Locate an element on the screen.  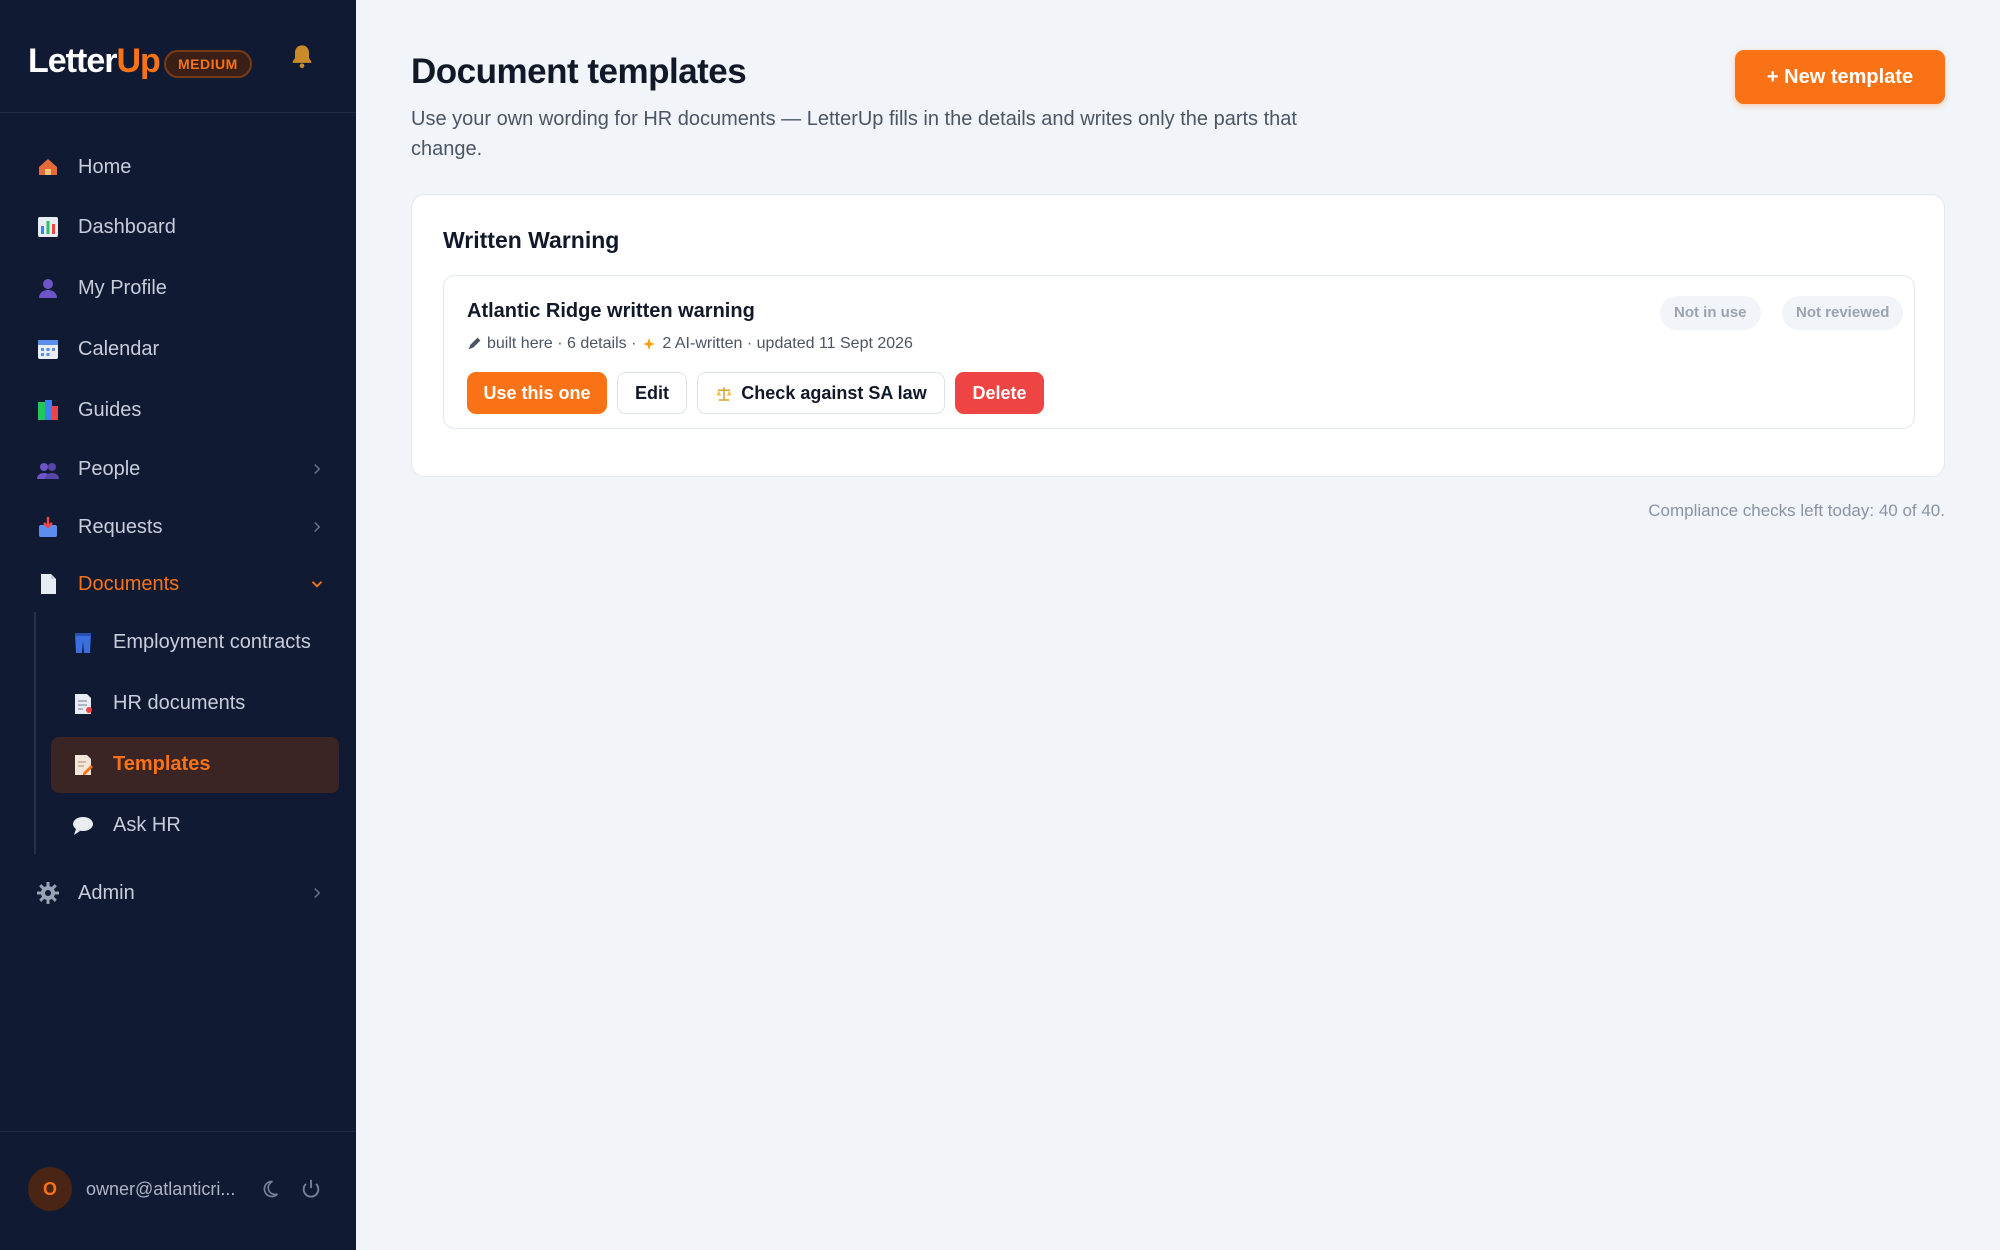
sidebar-item-templates: Templates is located at coordinates (195, 765).